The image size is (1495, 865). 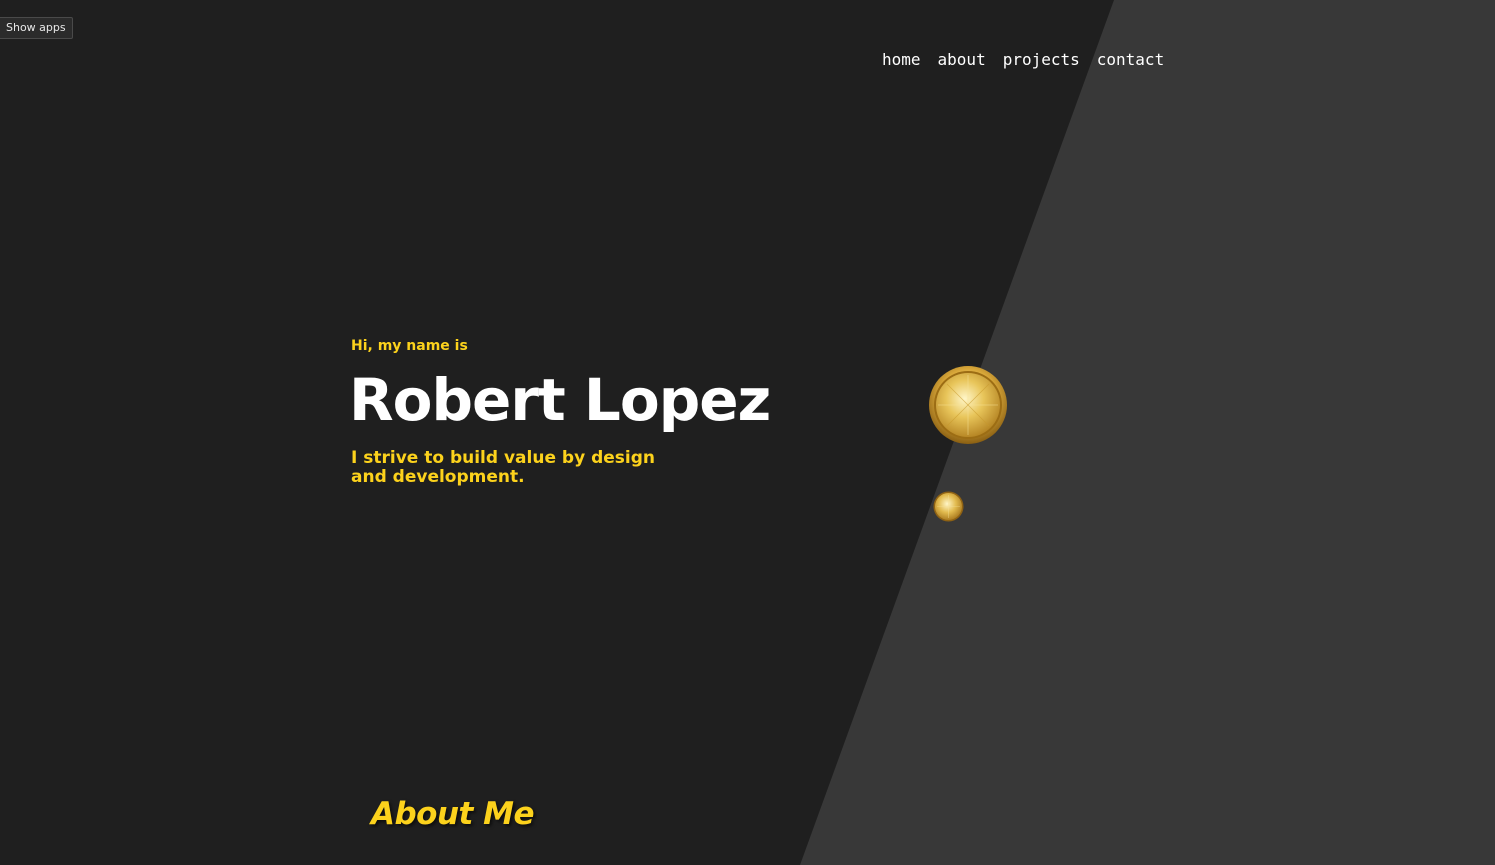 I want to click on main-nav: home about projects contact, so click(x=1023, y=60).